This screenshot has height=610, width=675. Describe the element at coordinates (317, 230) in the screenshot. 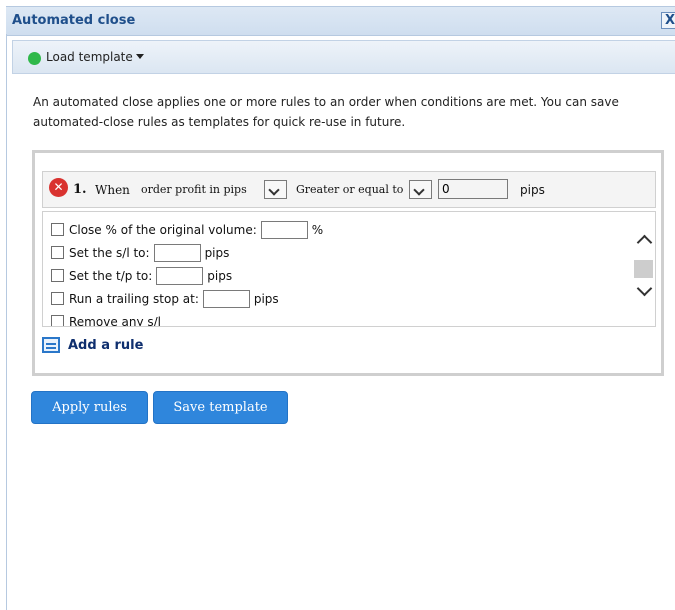

I see `action-suffix: %` at that location.